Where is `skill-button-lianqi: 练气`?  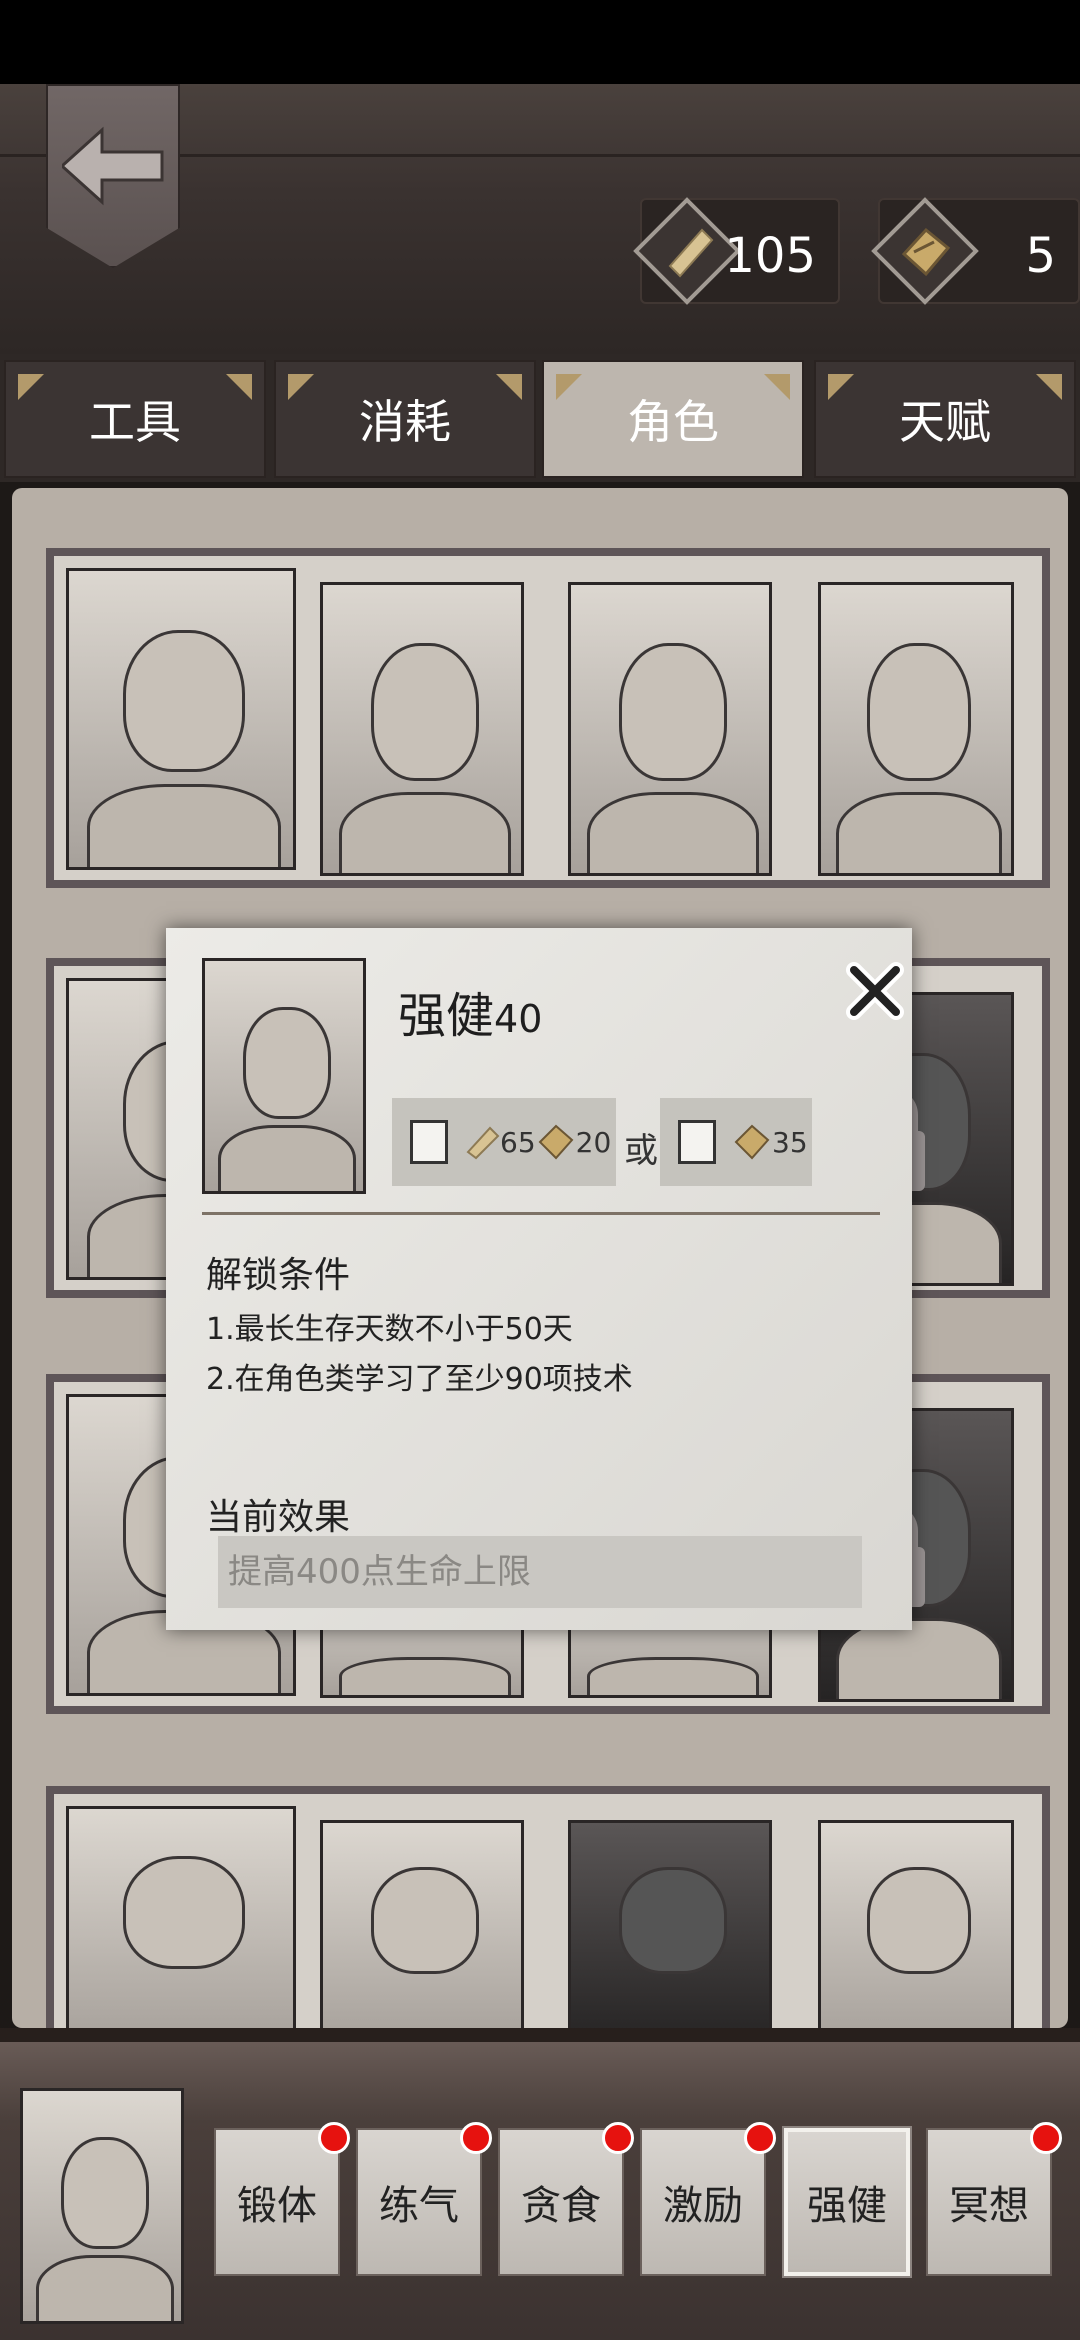 skill-button-lianqi: 练气 is located at coordinates (419, 2202).